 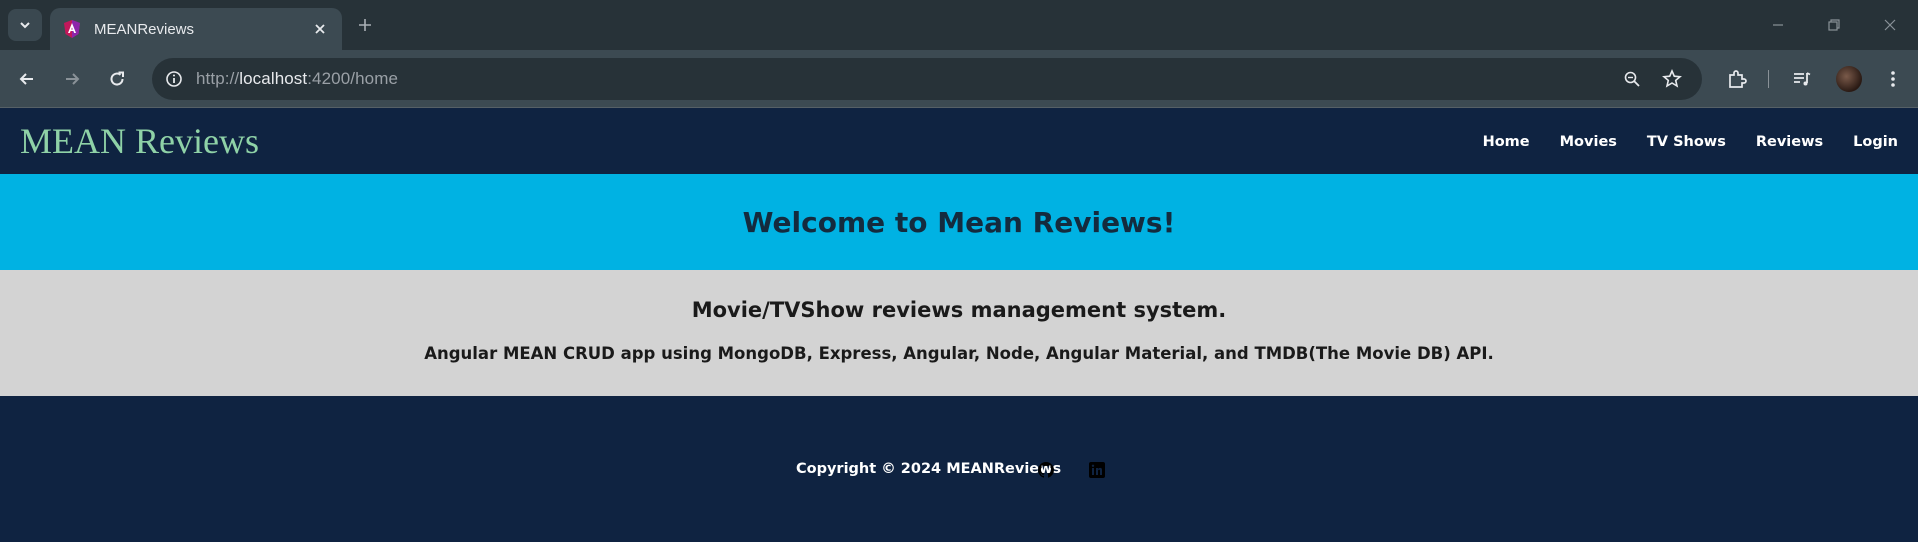 I want to click on minimize-button, so click(x=1778, y=25).